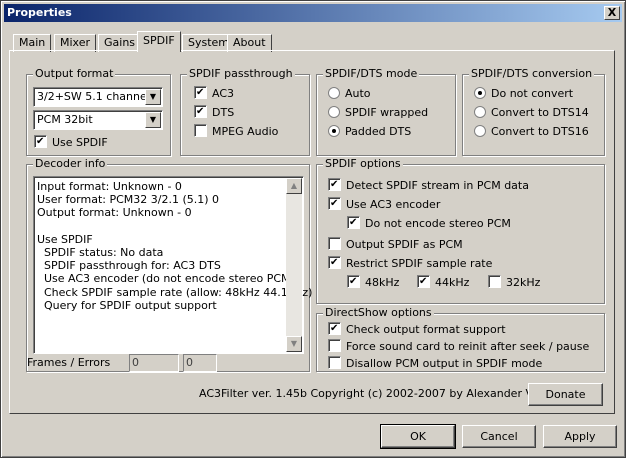 The height and width of the screenshot is (458, 626). What do you see at coordinates (435, 364) in the screenshot?
I see `disallow-pcm-checkbox: Disallow PCM output in SPDIF mode` at bounding box center [435, 364].